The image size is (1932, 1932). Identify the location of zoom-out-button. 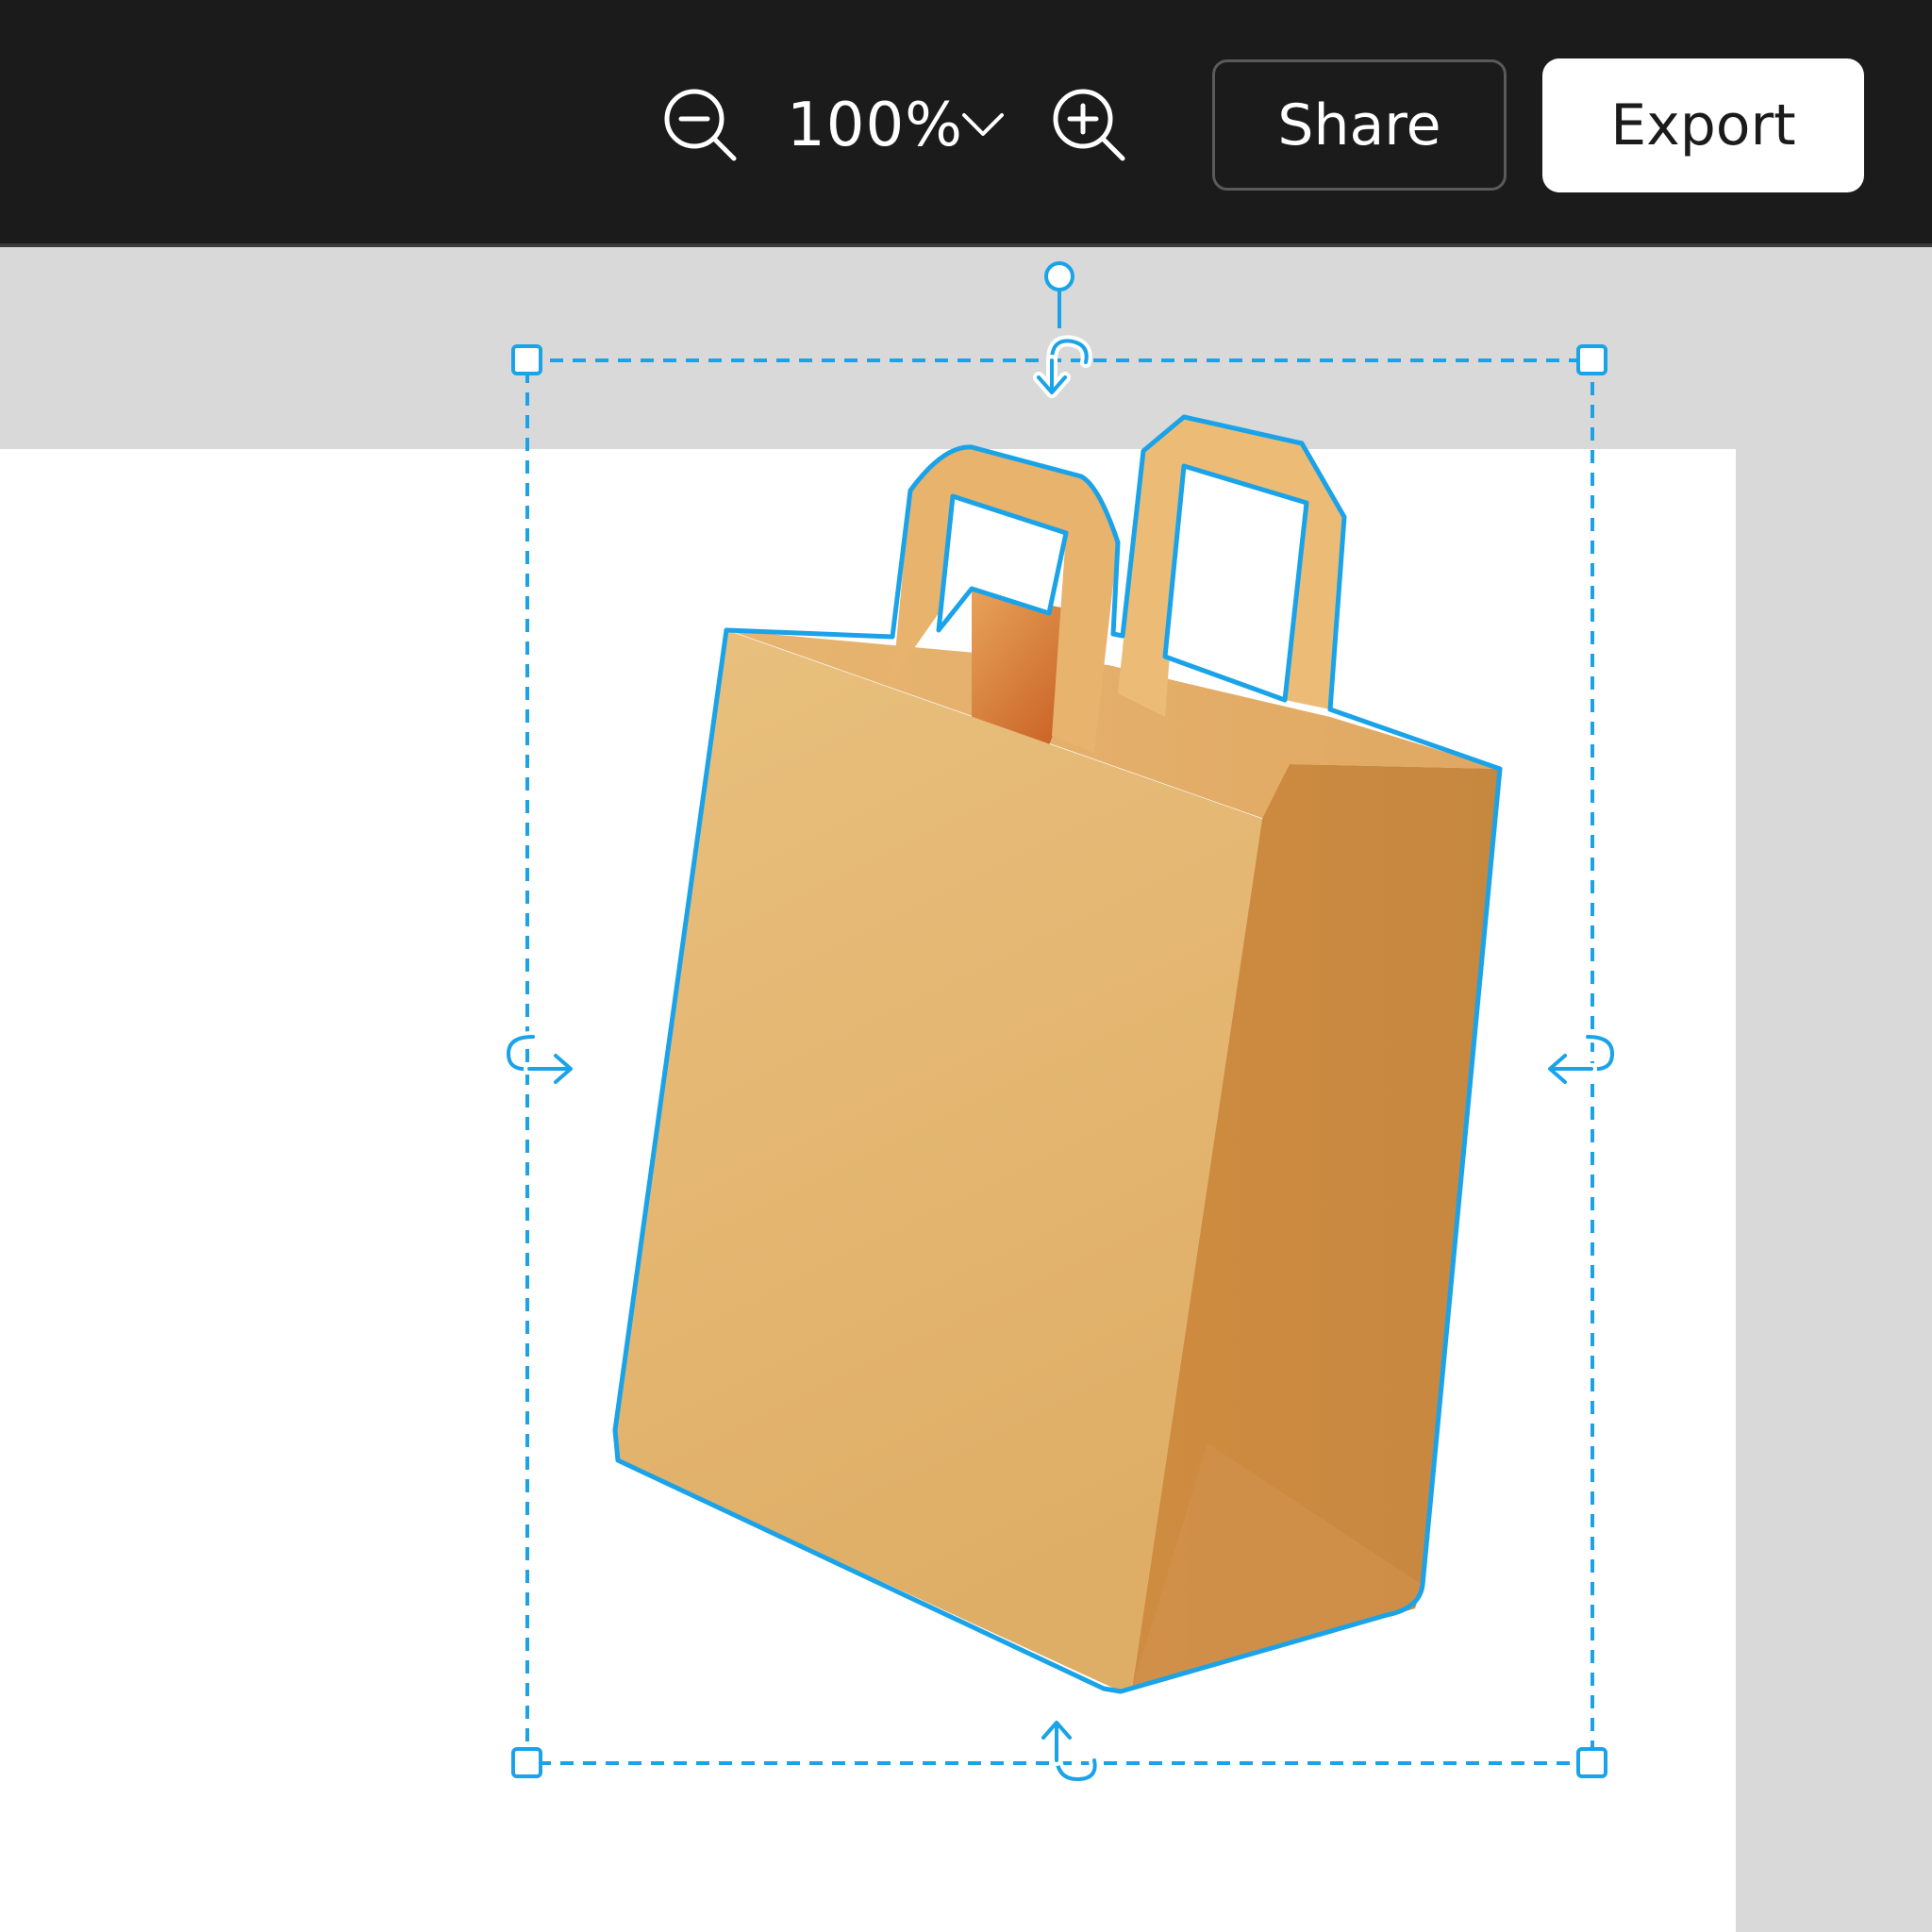
(701, 126).